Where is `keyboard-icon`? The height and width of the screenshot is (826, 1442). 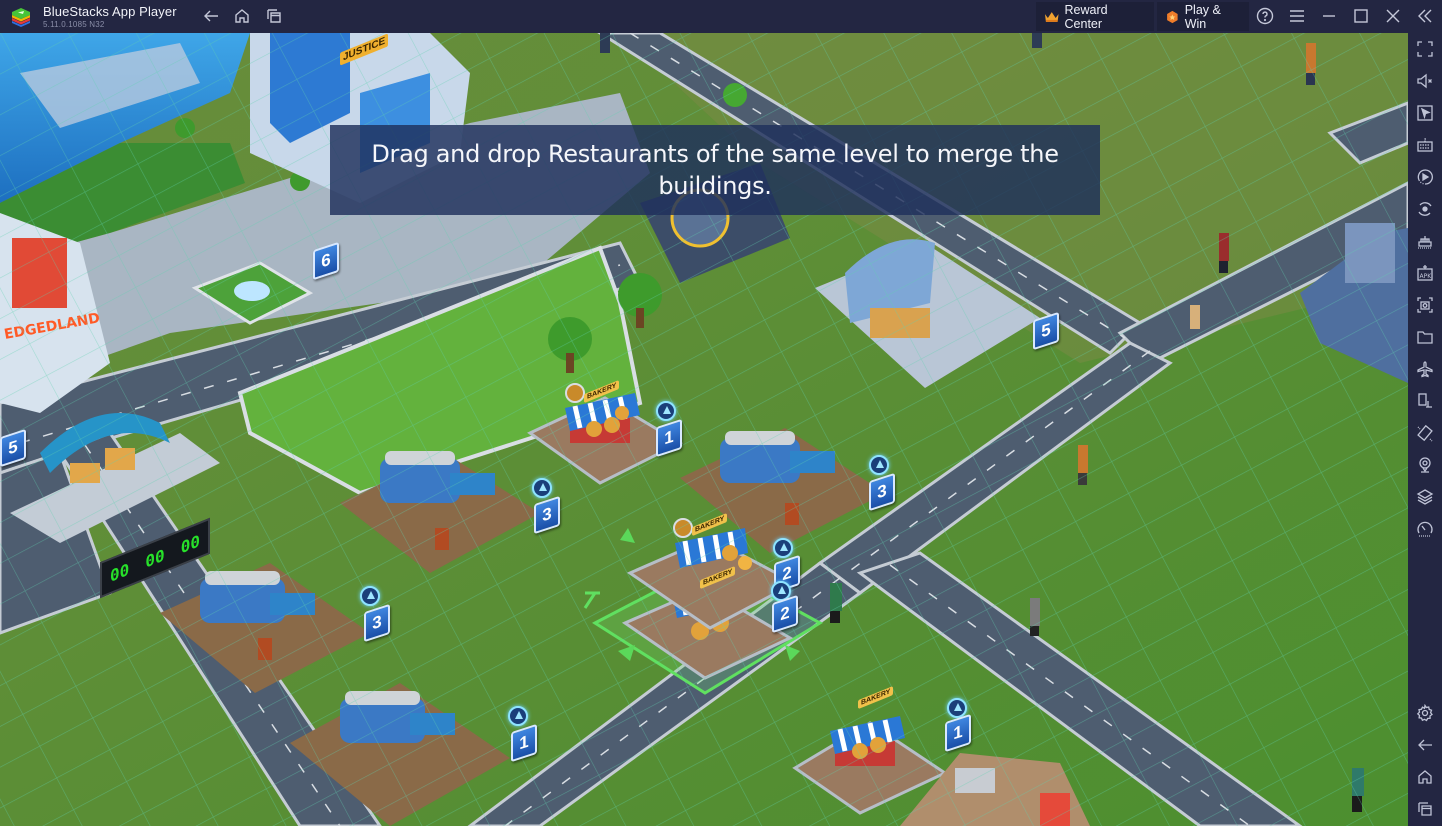
keyboard-icon is located at coordinates (1425, 145).